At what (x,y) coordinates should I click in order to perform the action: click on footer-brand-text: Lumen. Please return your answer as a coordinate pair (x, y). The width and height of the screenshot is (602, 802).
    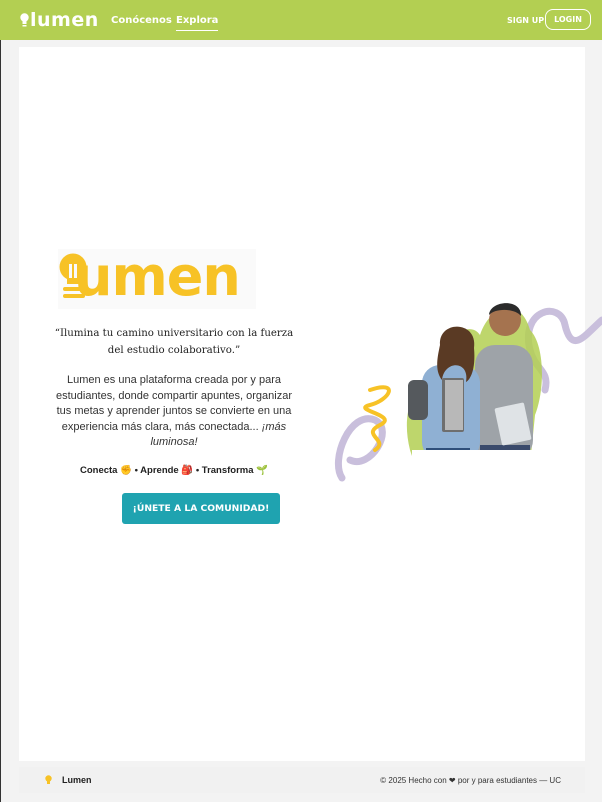
    Looking at the image, I should click on (77, 780).